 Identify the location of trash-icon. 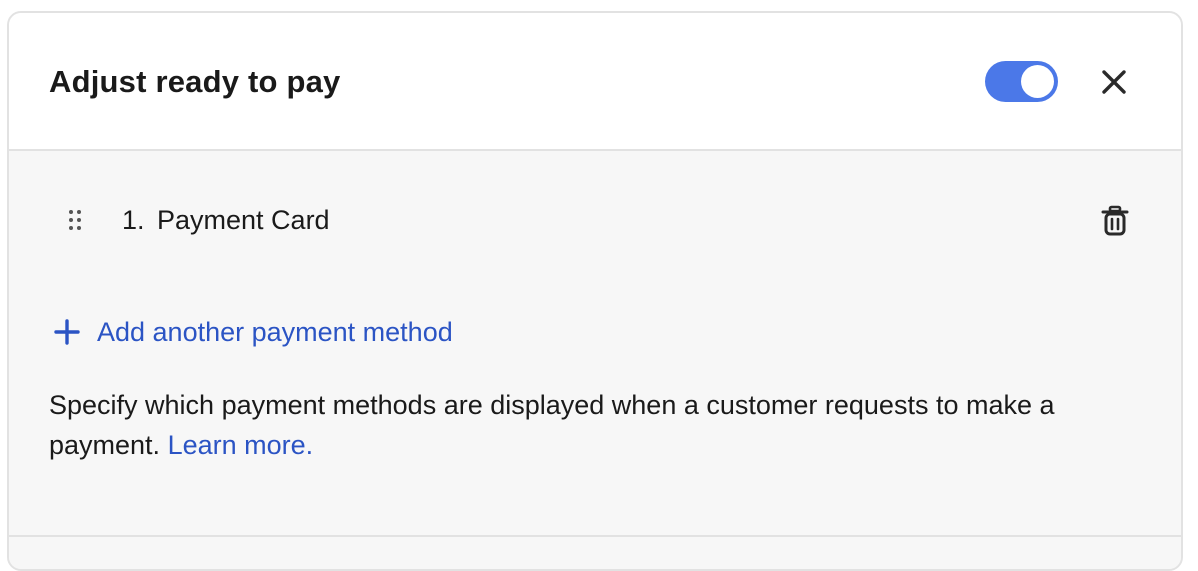
(1115, 220).